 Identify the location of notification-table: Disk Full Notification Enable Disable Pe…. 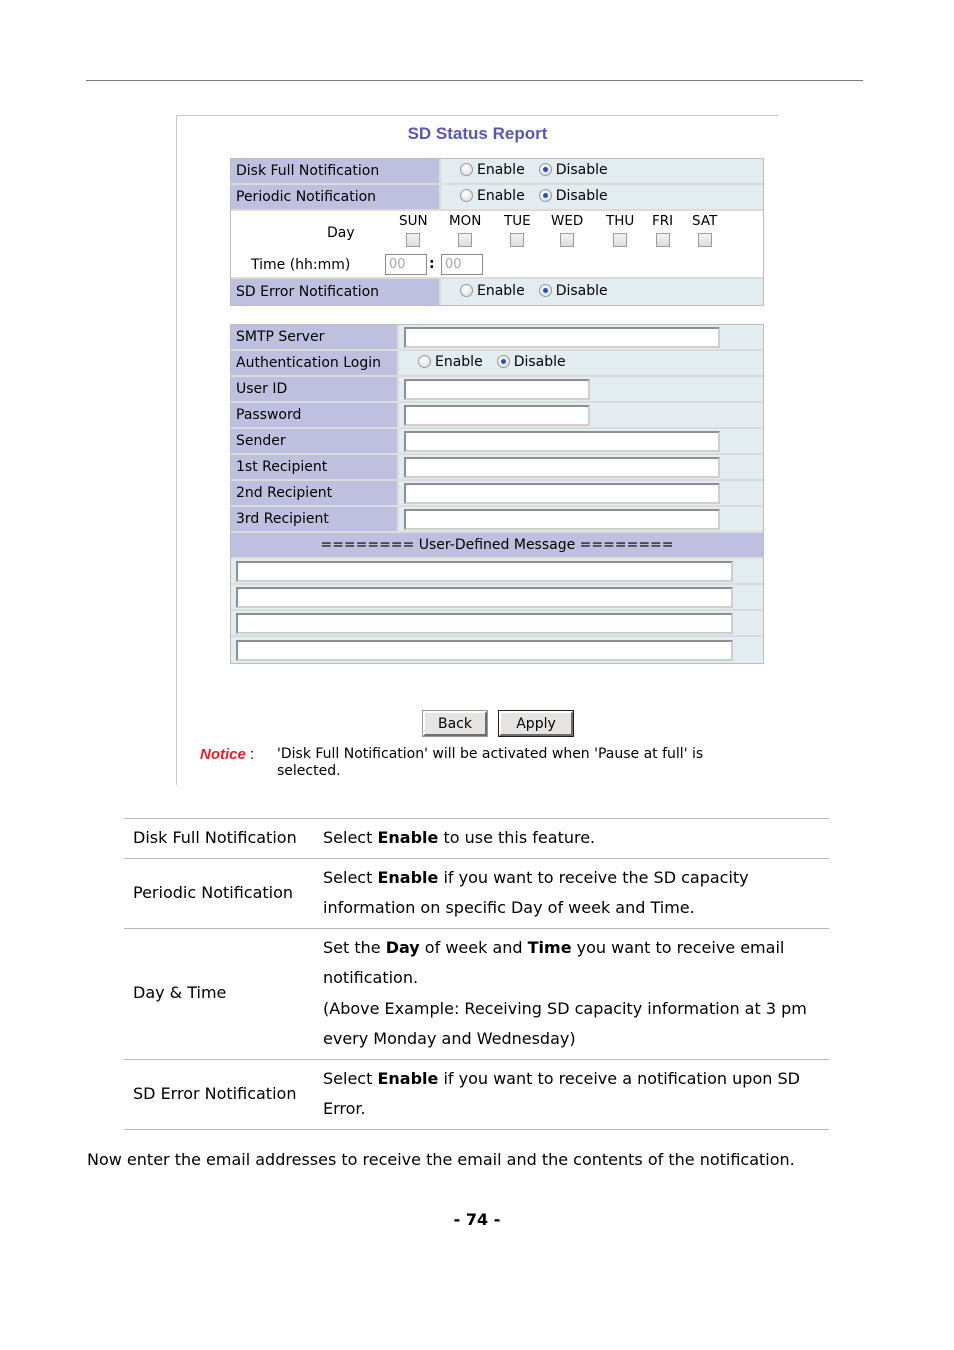
(497, 232).